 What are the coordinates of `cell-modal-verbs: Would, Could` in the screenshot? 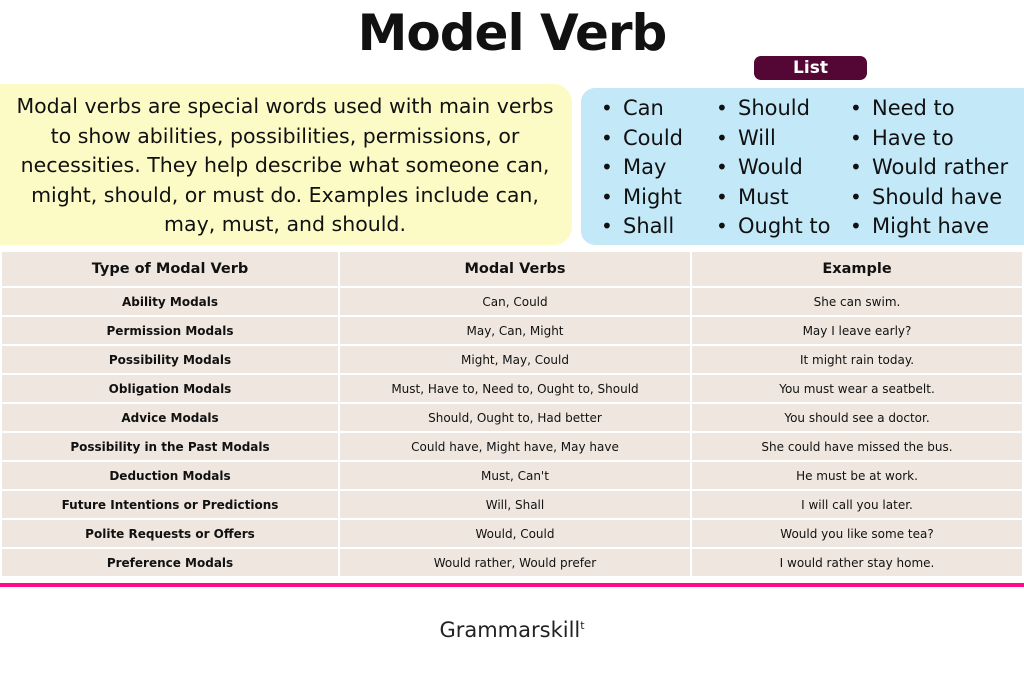 It's located at (515, 534).